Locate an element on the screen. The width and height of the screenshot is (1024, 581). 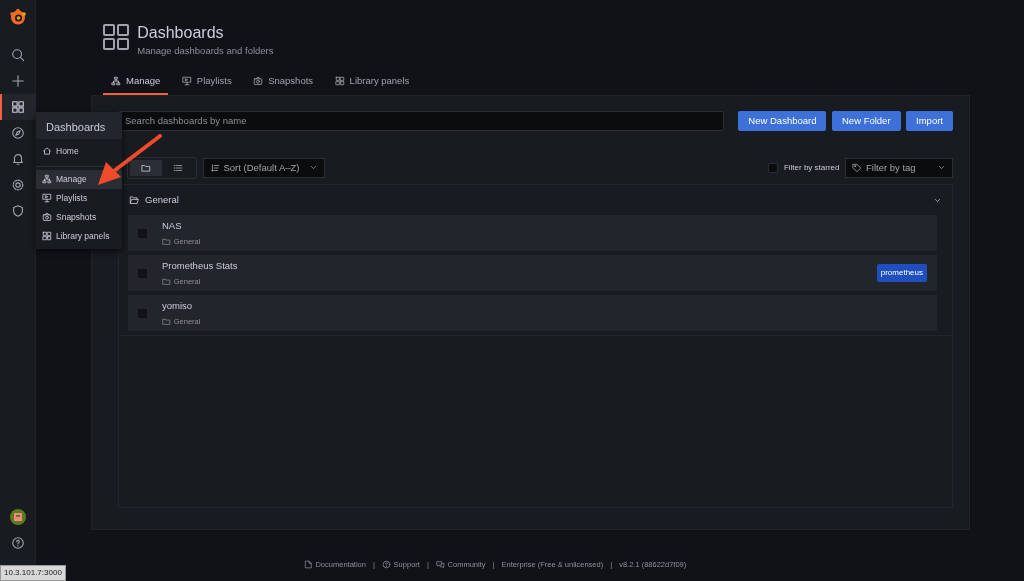
annotation-arrow is located at coordinates (130, 159).